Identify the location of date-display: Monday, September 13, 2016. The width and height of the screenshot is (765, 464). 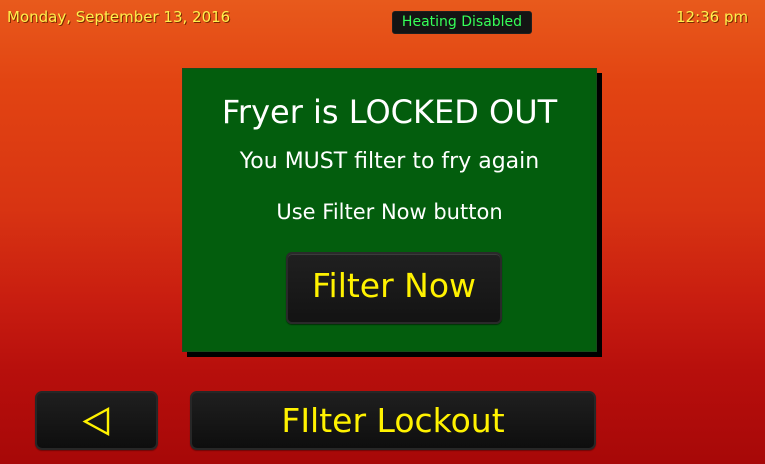
(119, 17).